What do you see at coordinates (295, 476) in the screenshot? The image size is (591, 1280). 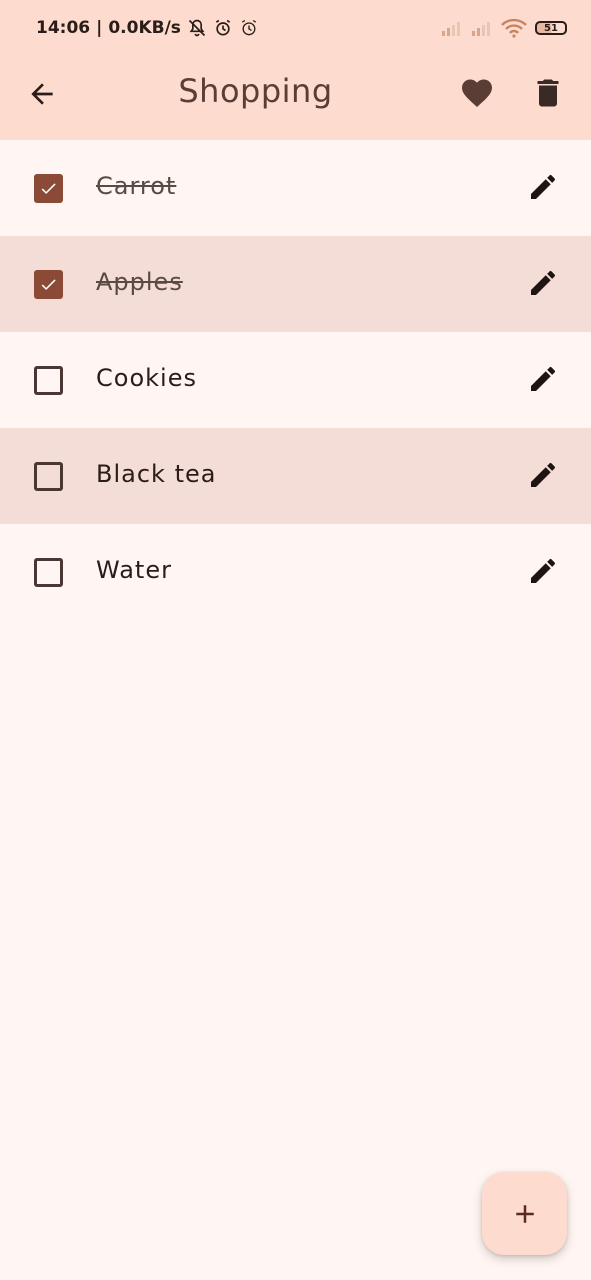 I see `list-item: Black tea` at bounding box center [295, 476].